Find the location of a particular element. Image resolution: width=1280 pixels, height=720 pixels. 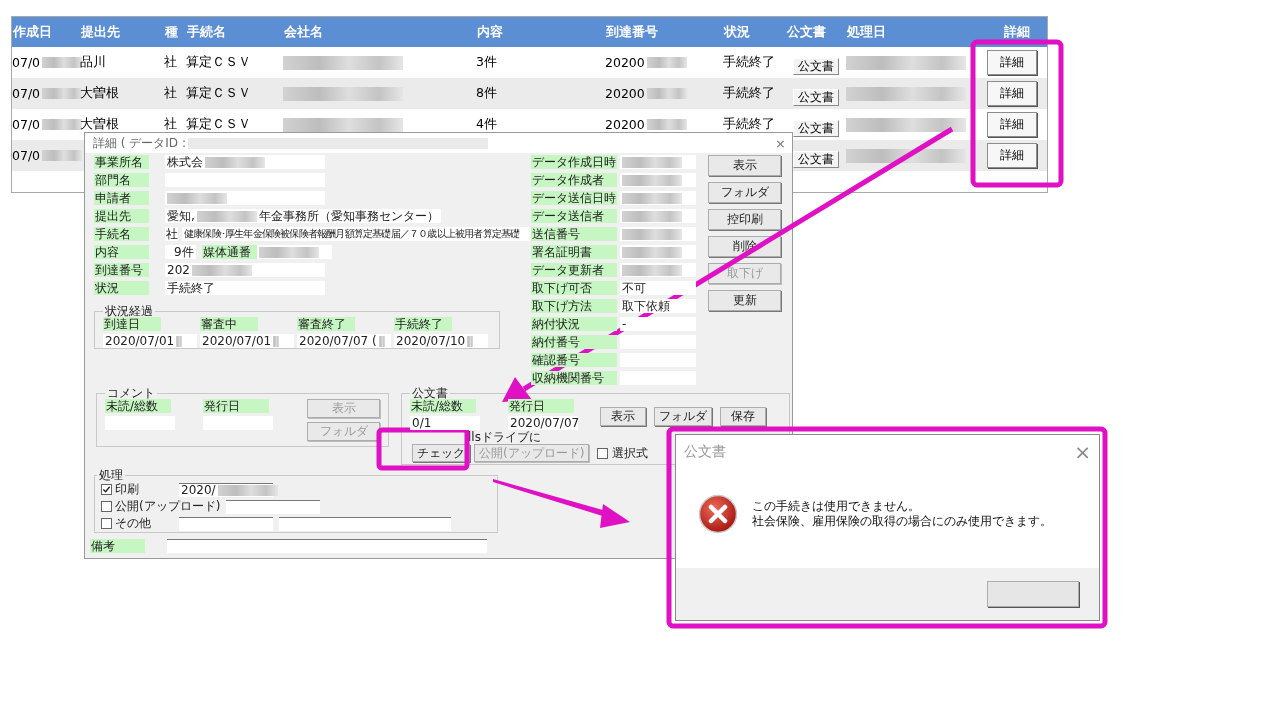

group-title: 公文書 is located at coordinates (430, 393).